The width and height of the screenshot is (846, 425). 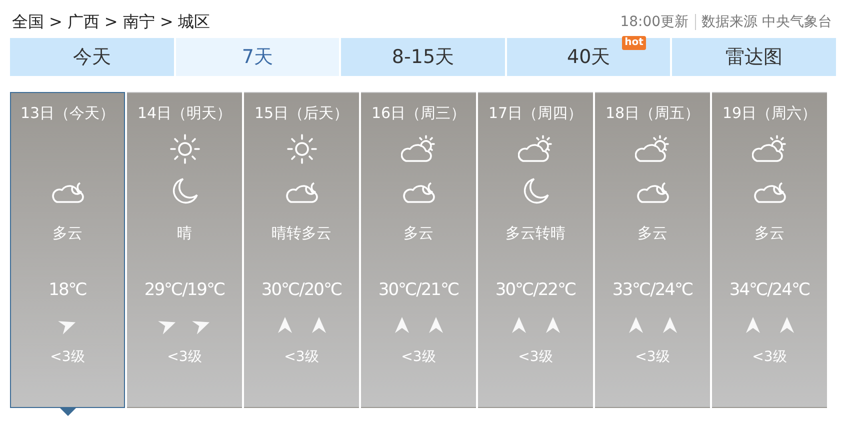 What do you see at coordinates (194, 22) in the screenshot?
I see `breadcrumb-link: 城区` at bounding box center [194, 22].